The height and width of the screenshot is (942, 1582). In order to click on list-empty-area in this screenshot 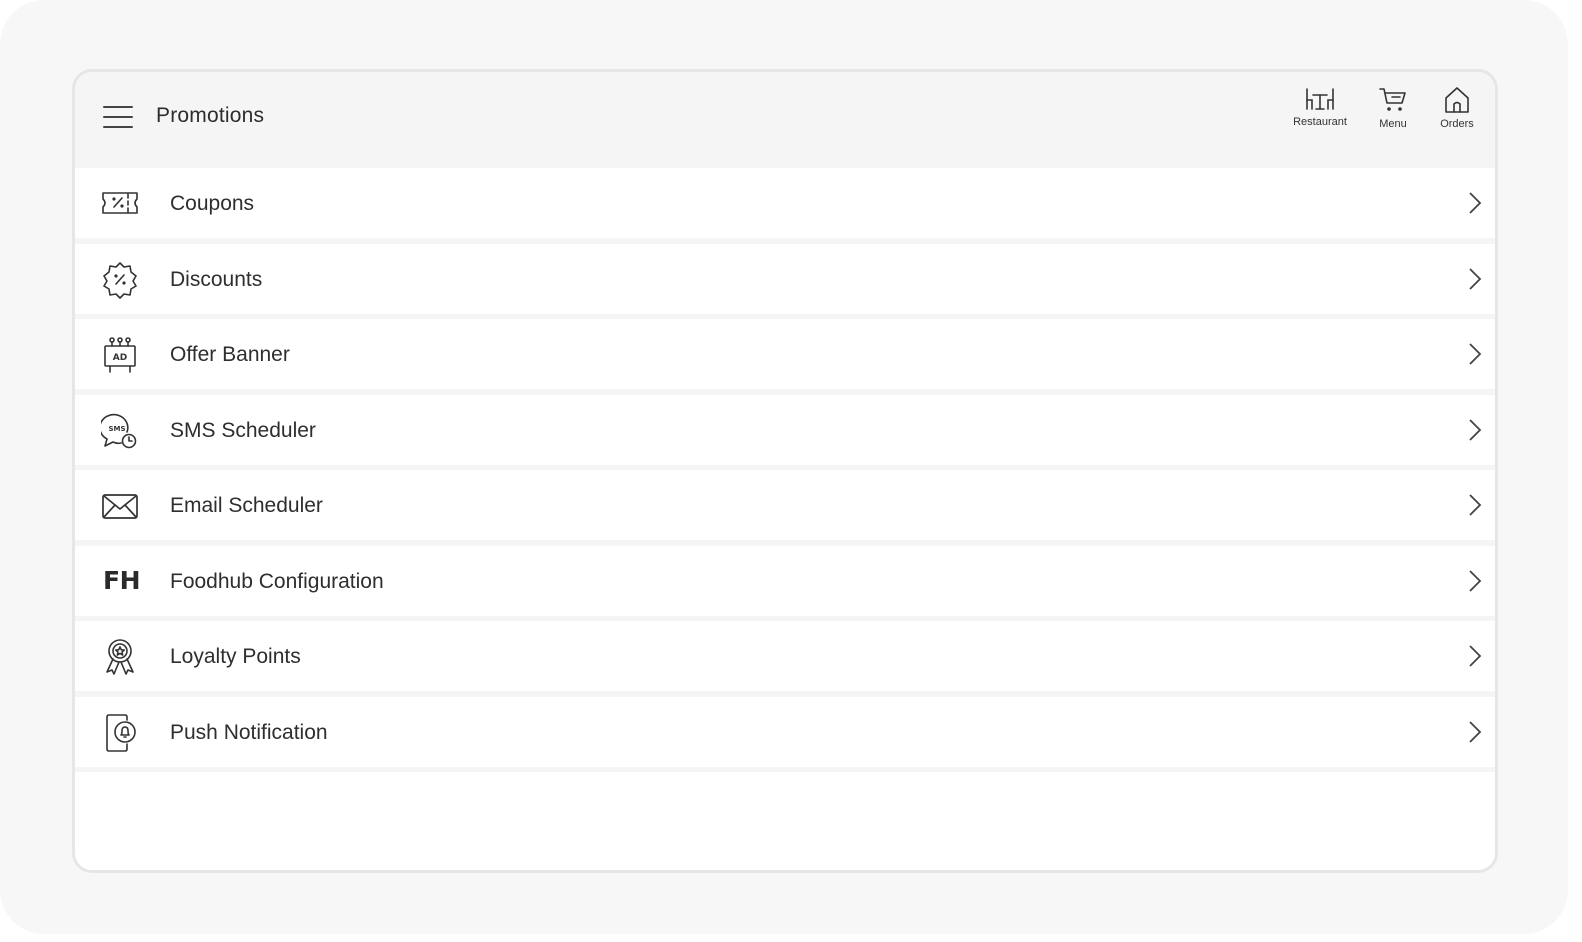, I will do `click(785, 821)`.